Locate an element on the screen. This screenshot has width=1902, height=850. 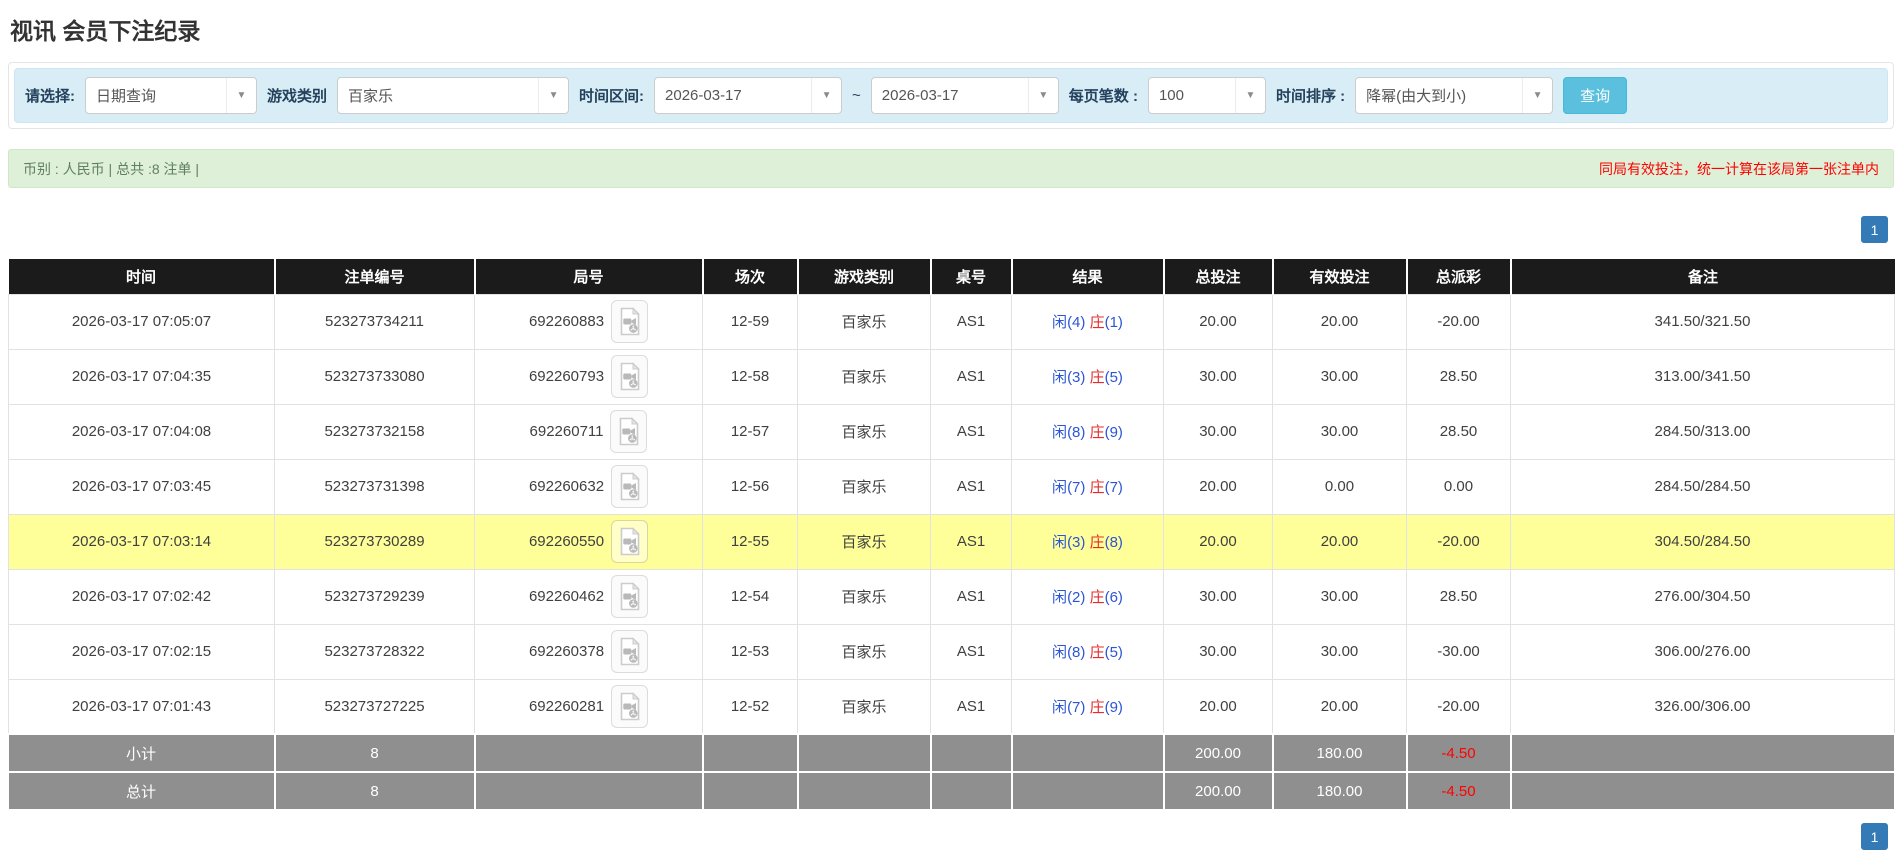
cell-payout: -30.00 is located at coordinates (1458, 651).